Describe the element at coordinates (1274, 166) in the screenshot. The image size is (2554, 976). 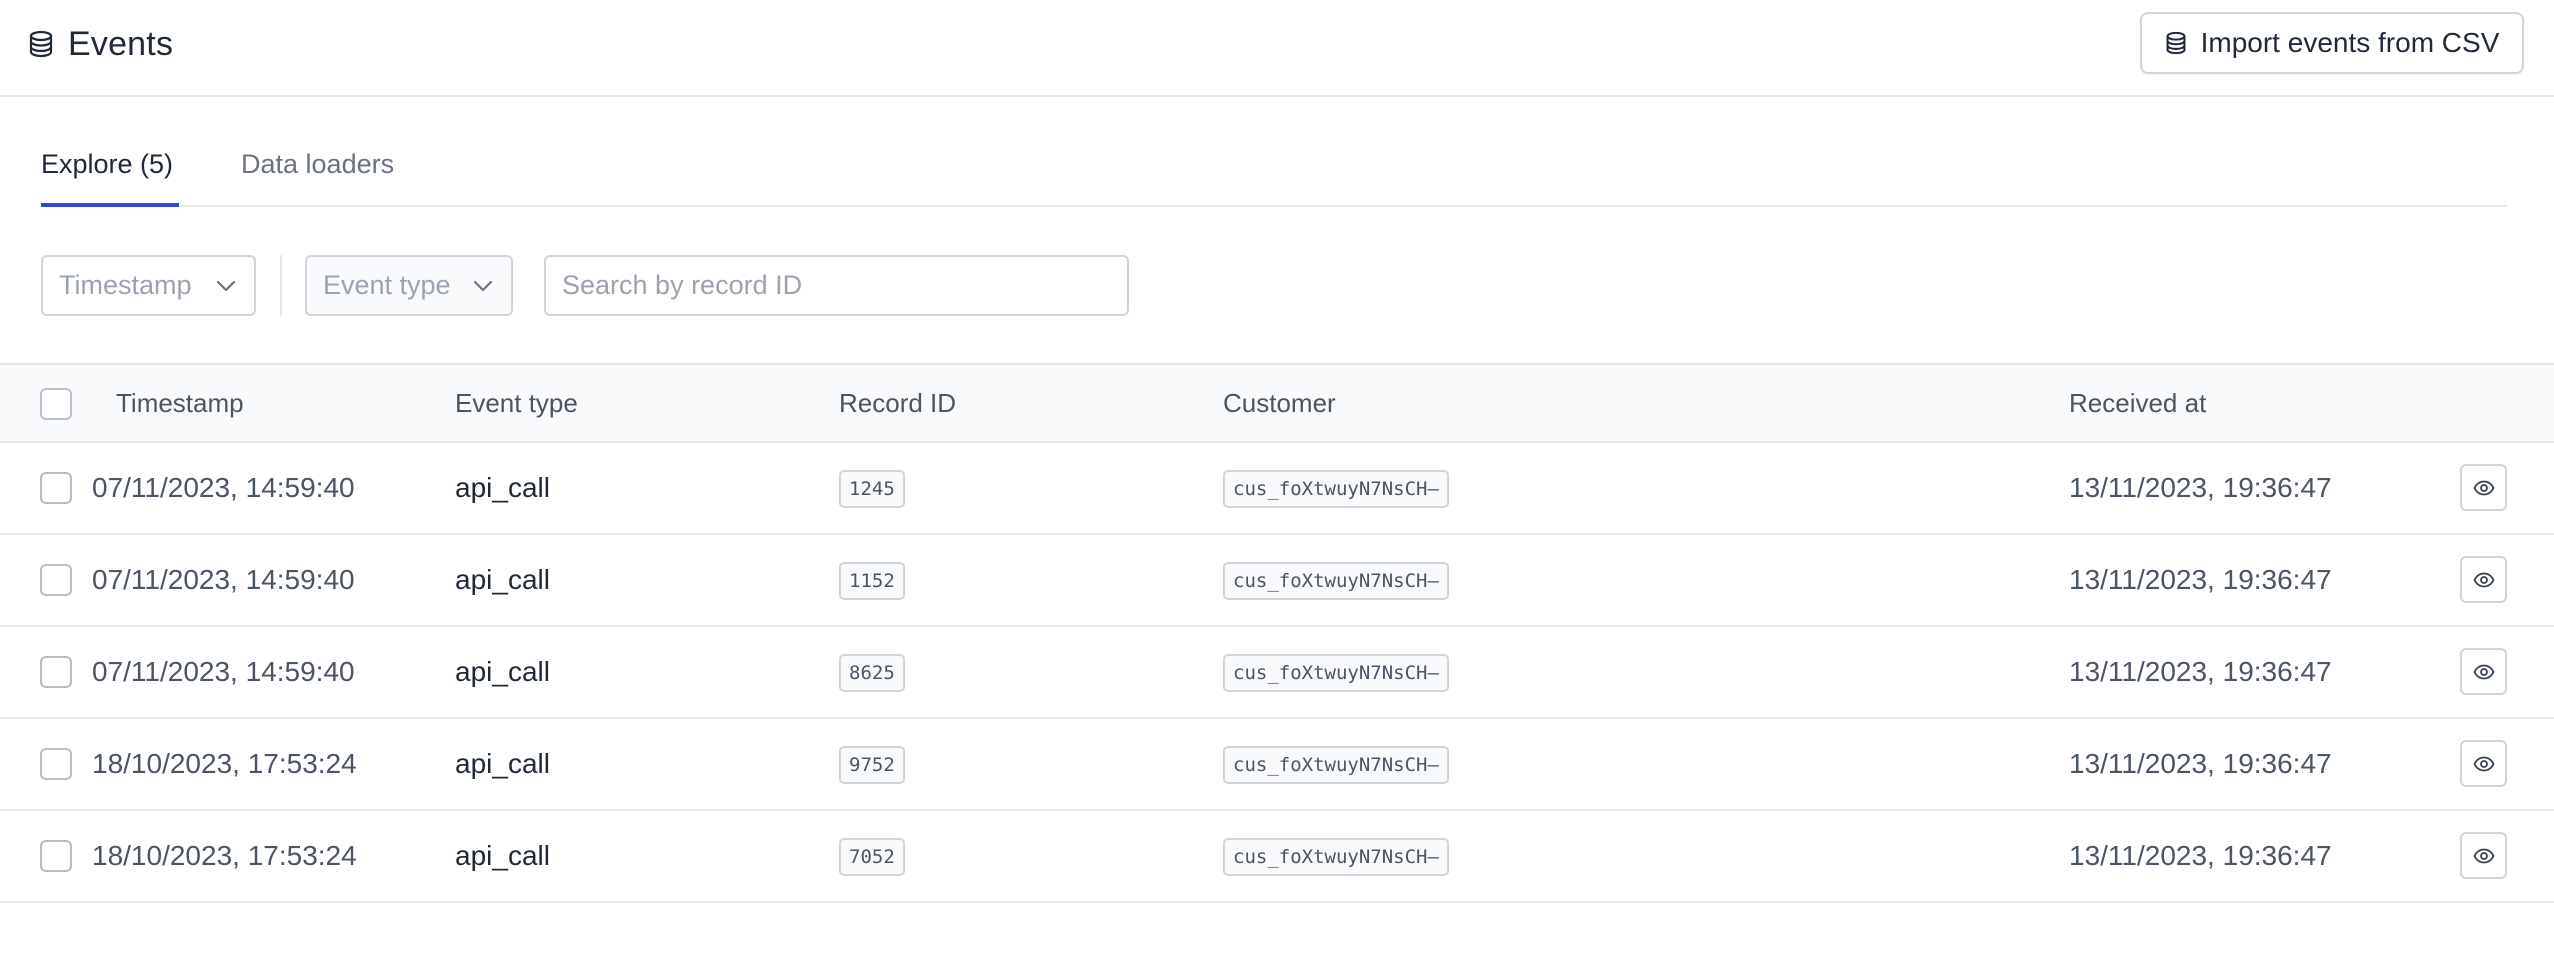
I see `tab-bar: Explore (5) Data loaders` at that location.